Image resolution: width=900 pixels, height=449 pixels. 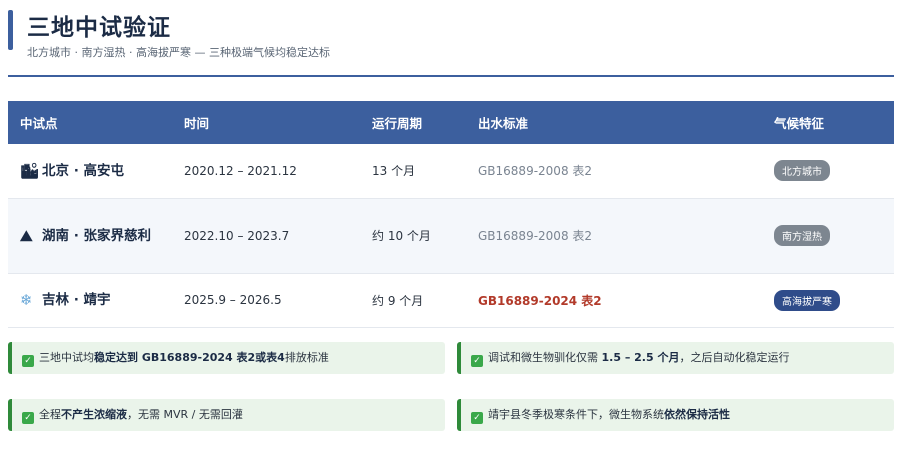 What do you see at coordinates (802, 235) in the screenshot?
I see `climate-badge: 南方湿热` at bounding box center [802, 235].